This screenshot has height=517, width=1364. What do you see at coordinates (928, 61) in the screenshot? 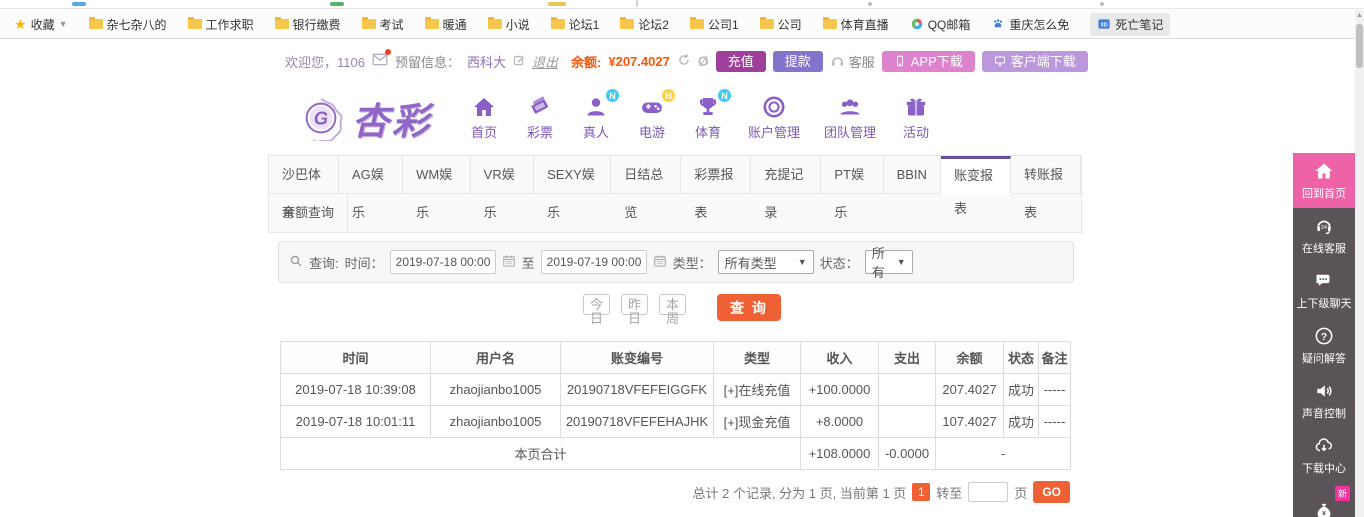
I see `app-download-button: APP下载` at bounding box center [928, 61].